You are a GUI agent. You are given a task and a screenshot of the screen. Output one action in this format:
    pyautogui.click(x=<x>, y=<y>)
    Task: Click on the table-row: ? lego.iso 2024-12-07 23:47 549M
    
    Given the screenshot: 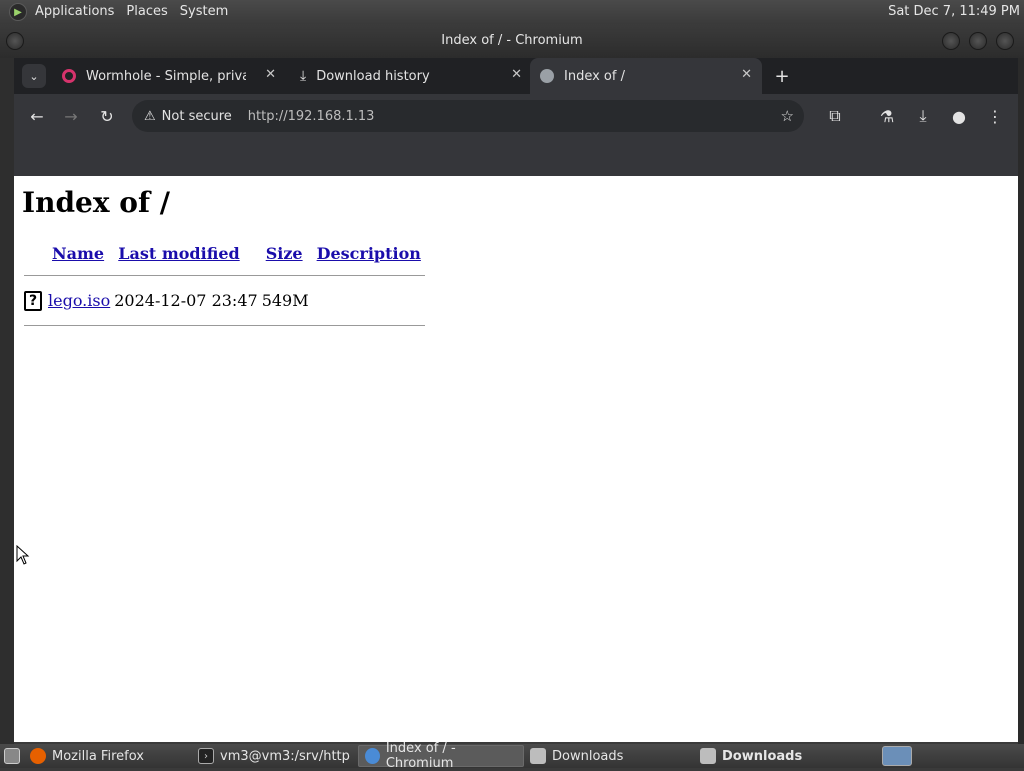 What is the action you would take?
    pyautogui.click(x=224, y=300)
    